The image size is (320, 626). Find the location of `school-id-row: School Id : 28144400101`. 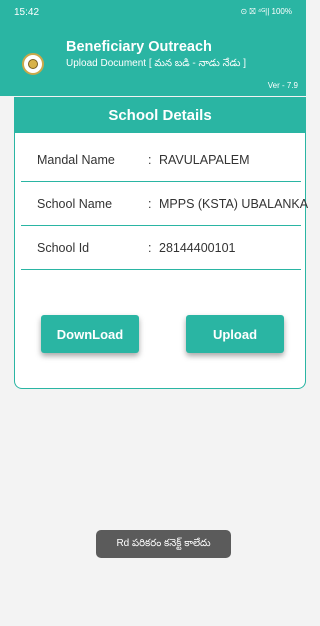

school-id-row: School Id : 28144400101 is located at coordinates (161, 248).